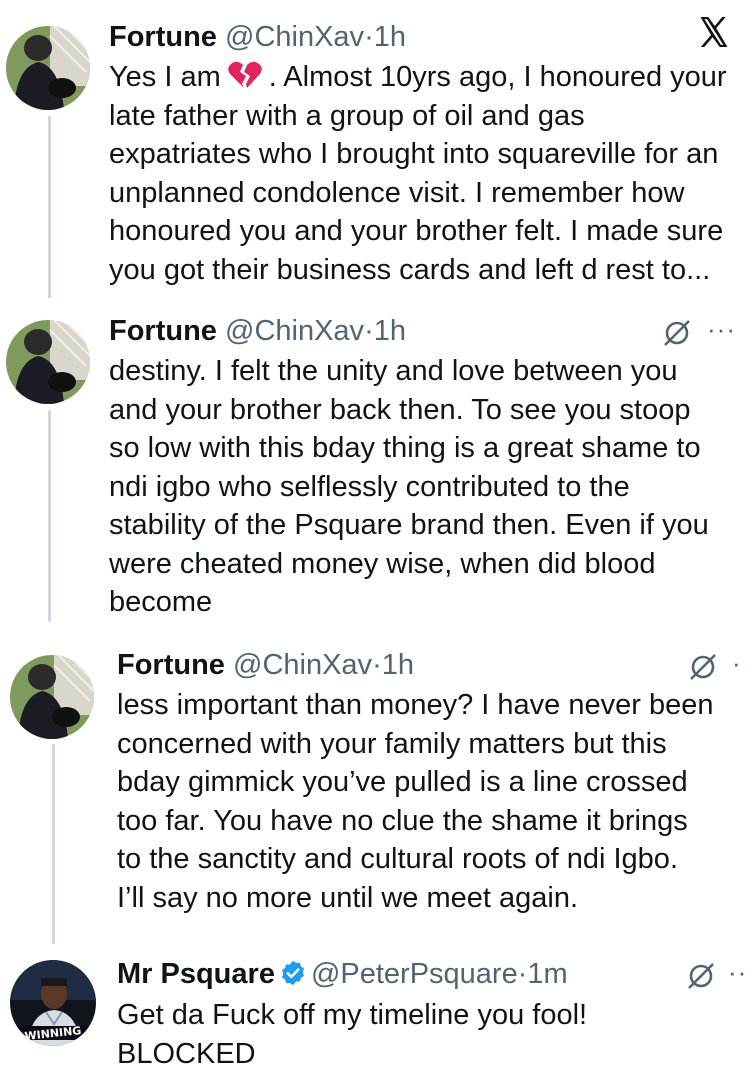 The image size is (746, 1080). What do you see at coordinates (186, 1053) in the screenshot?
I see `text-line: BLOCKED` at bounding box center [186, 1053].